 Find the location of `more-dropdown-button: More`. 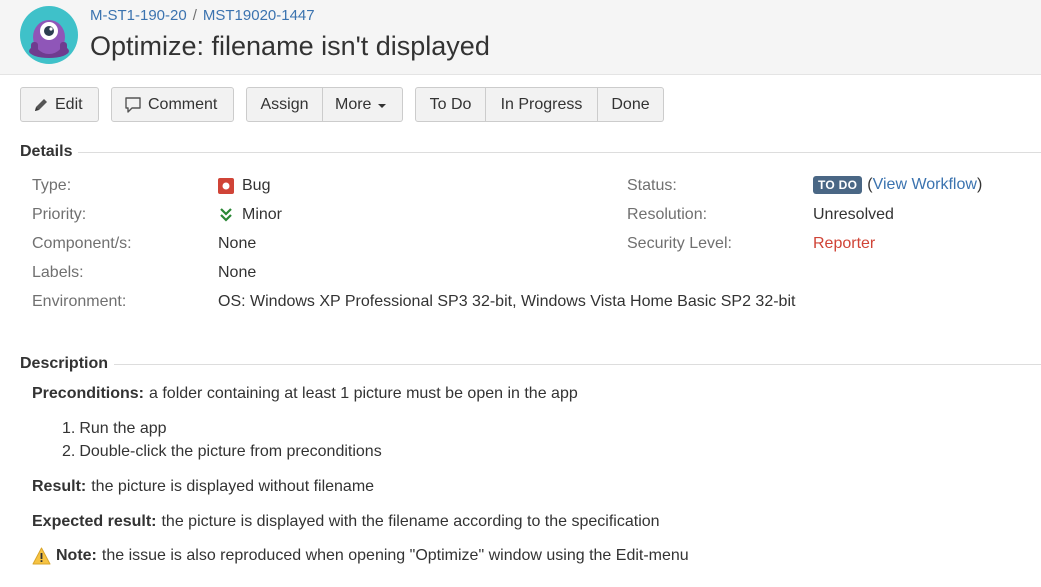

more-dropdown-button: More is located at coordinates (363, 104).